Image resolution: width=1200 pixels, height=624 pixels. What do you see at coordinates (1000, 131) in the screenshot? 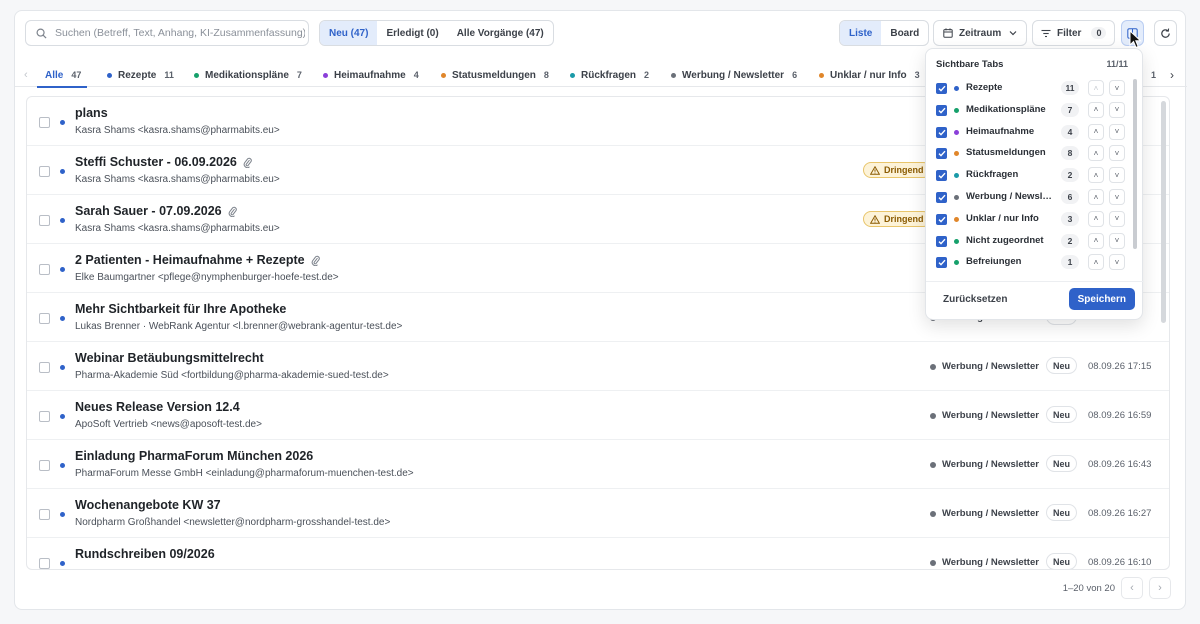
I see `popover-tab-label: Heimaufnahme` at bounding box center [1000, 131].